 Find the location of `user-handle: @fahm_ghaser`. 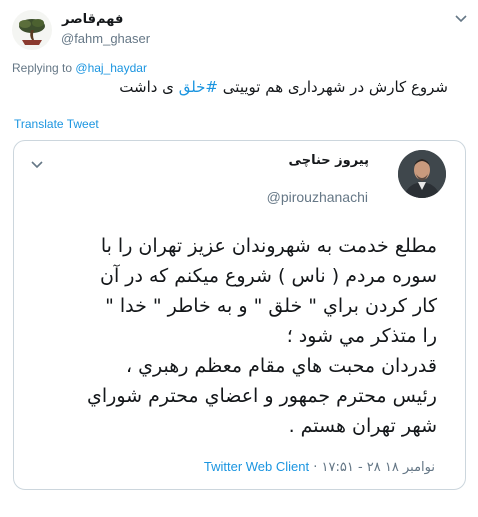

user-handle: @fahm_ghaser is located at coordinates (105, 38).